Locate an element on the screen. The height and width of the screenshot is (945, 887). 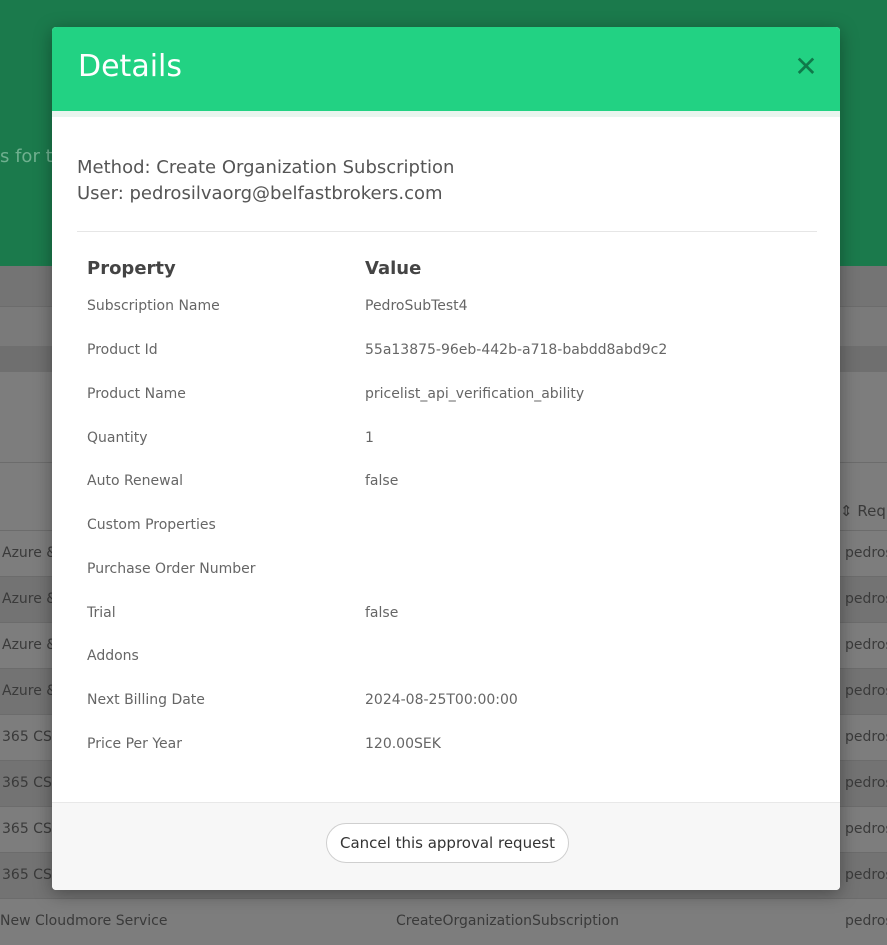
value-column-header: Value is located at coordinates (393, 268).